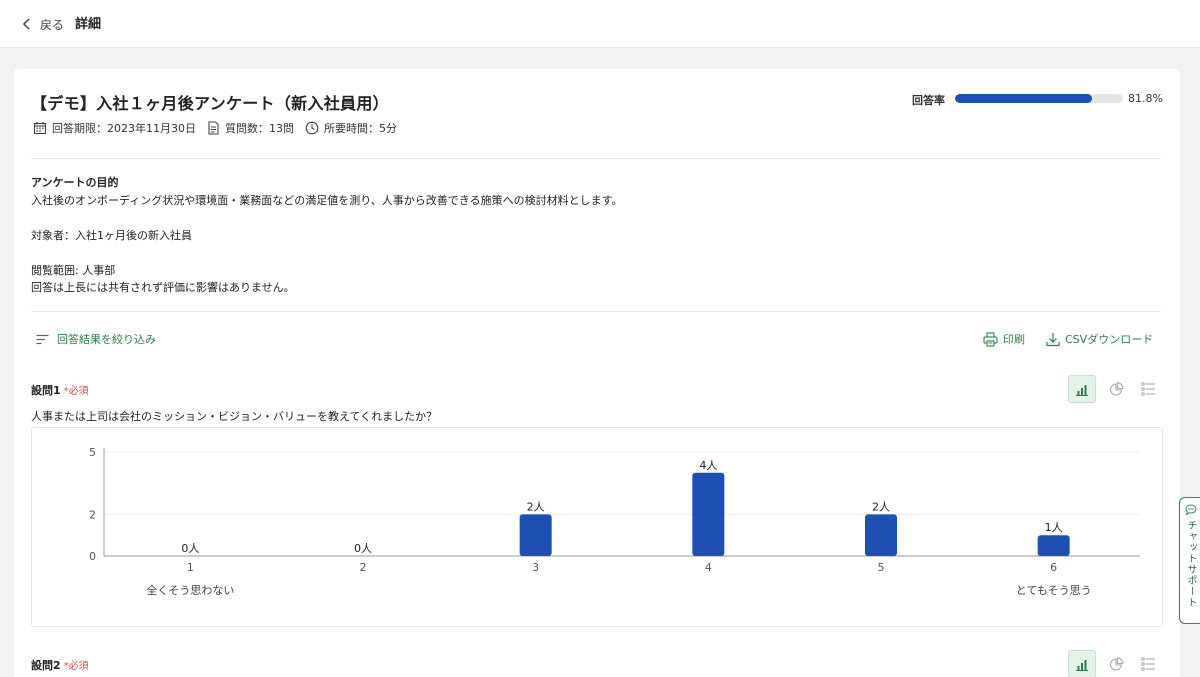  What do you see at coordinates (708, 465) in the screenshot?
I see `bar-value-label: 4人` at bounding box center [708, 465].